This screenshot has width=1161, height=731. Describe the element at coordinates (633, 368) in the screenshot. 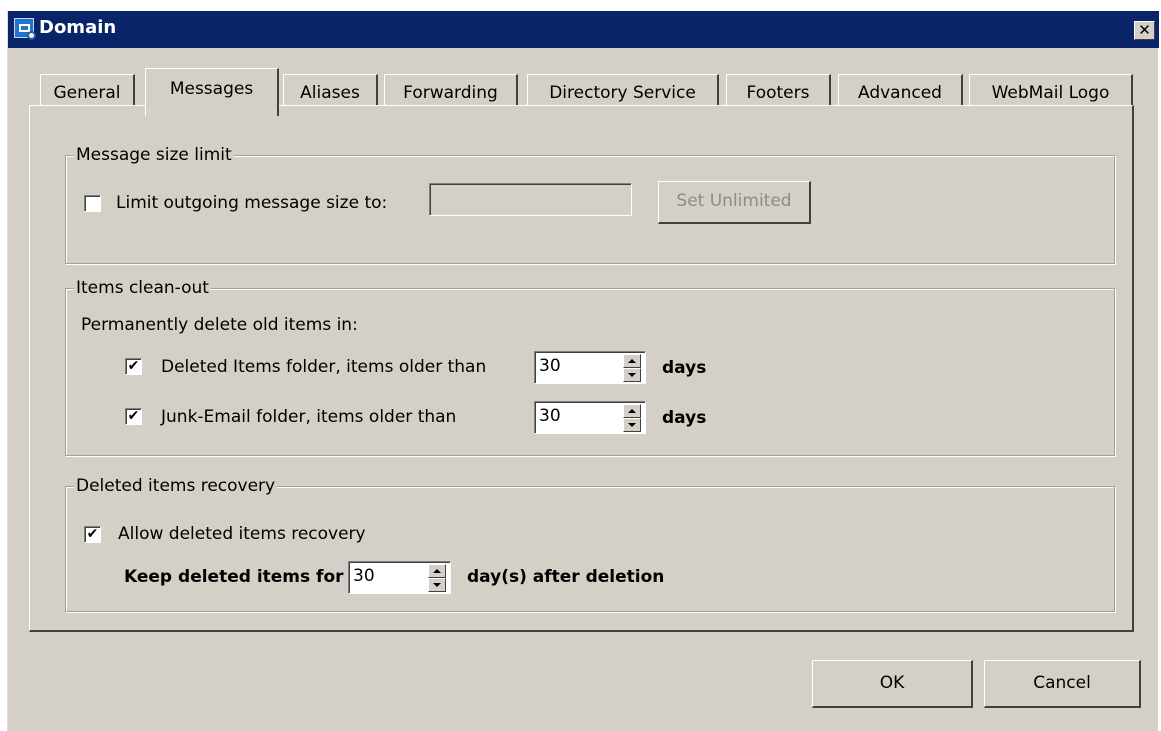

I see `deleted-items-days-stepper` at that location.